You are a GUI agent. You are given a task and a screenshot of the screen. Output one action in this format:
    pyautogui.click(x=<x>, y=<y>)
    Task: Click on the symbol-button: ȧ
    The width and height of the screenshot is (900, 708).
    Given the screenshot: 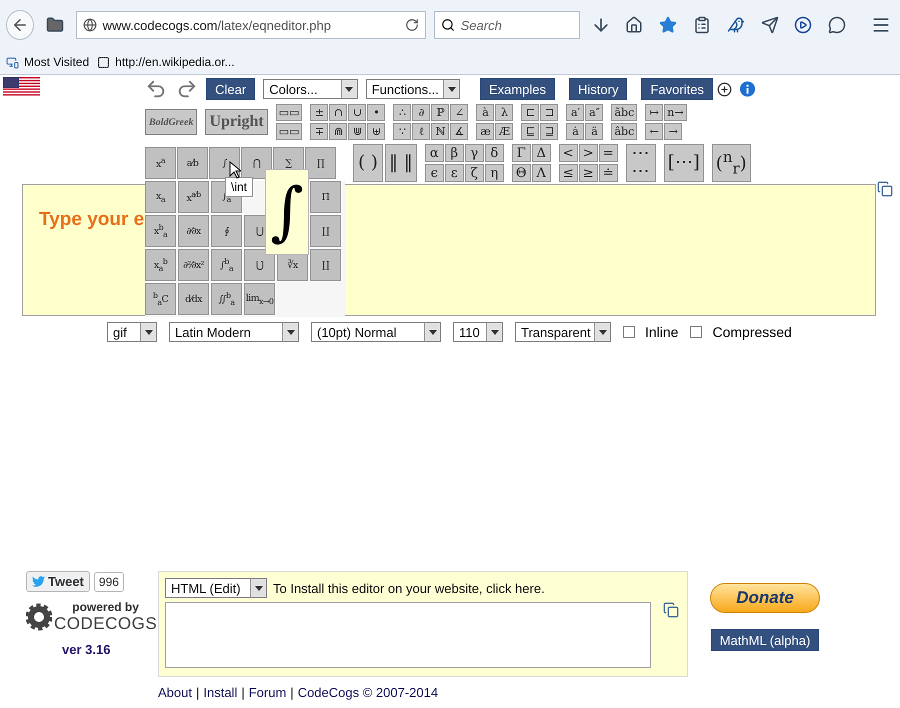 What is the action you would take?
    pyautogui.click(x=575, y=131)
    